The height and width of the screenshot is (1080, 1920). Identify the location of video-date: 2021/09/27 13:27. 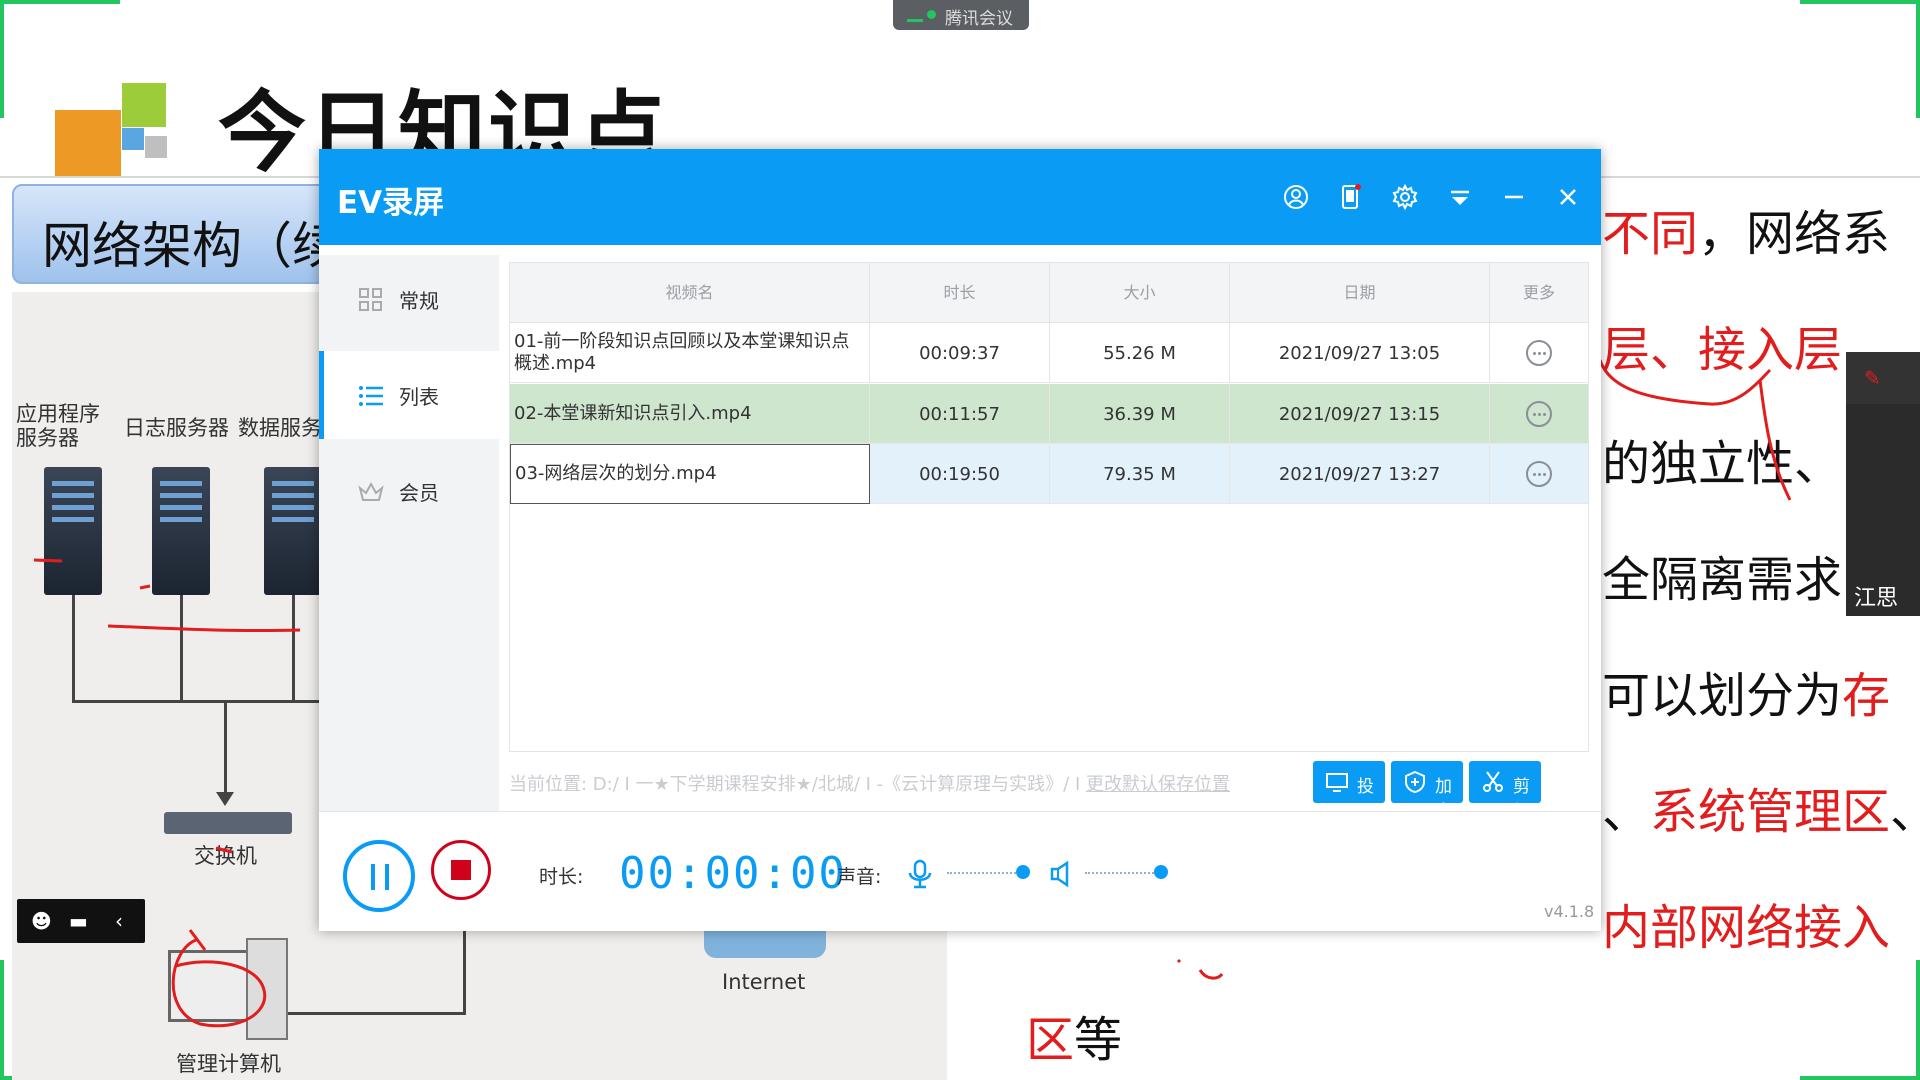
(1360, 474).